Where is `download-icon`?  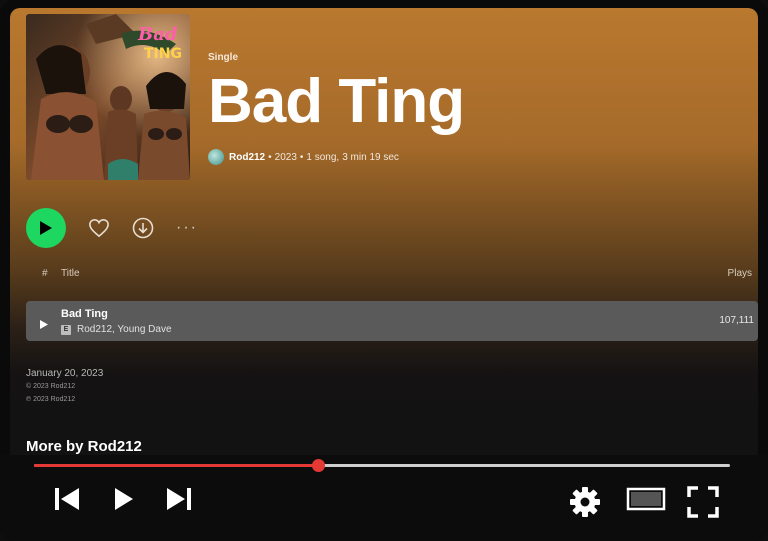 download-icon is located at coordinates (143, 228).